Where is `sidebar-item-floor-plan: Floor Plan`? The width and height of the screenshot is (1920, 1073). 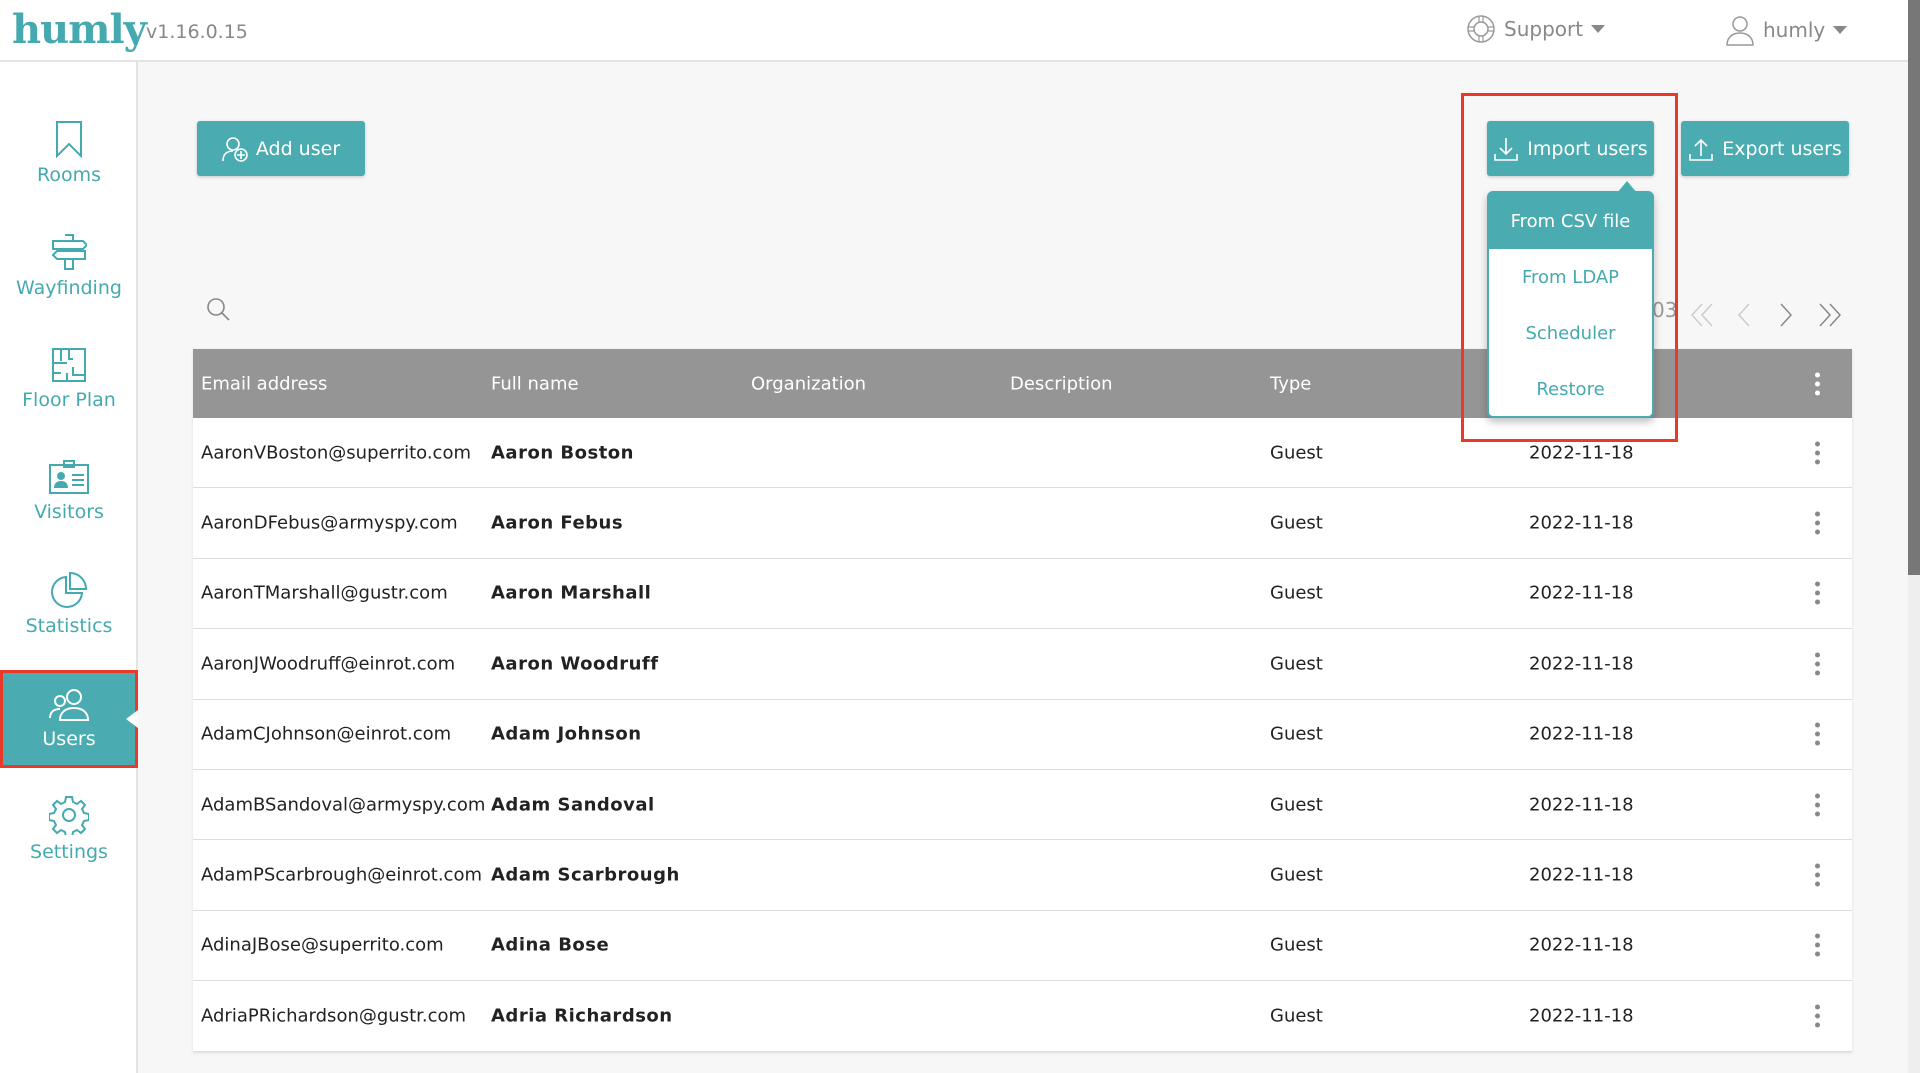
sidebar-item-floor-plan: Floor Plan is located at coordinates (69, 379).